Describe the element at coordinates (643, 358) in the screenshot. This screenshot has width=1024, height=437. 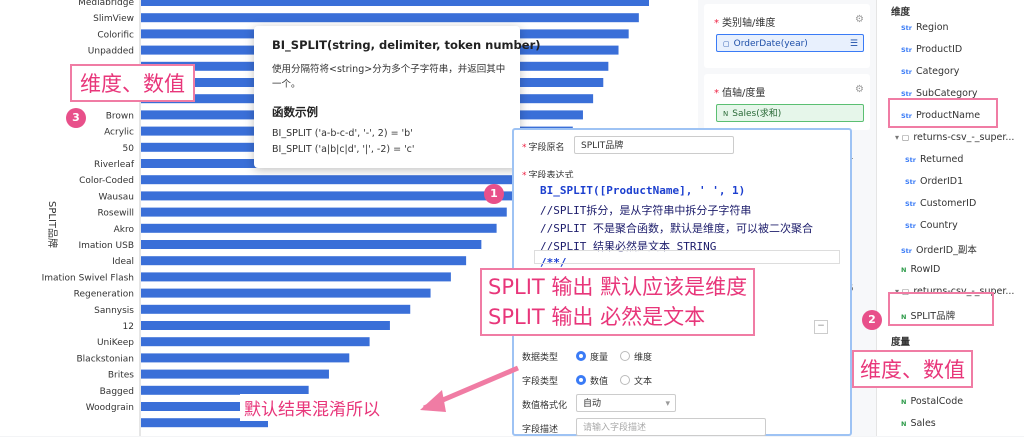
I see `data-type-dimension-label: 维度` at that location.